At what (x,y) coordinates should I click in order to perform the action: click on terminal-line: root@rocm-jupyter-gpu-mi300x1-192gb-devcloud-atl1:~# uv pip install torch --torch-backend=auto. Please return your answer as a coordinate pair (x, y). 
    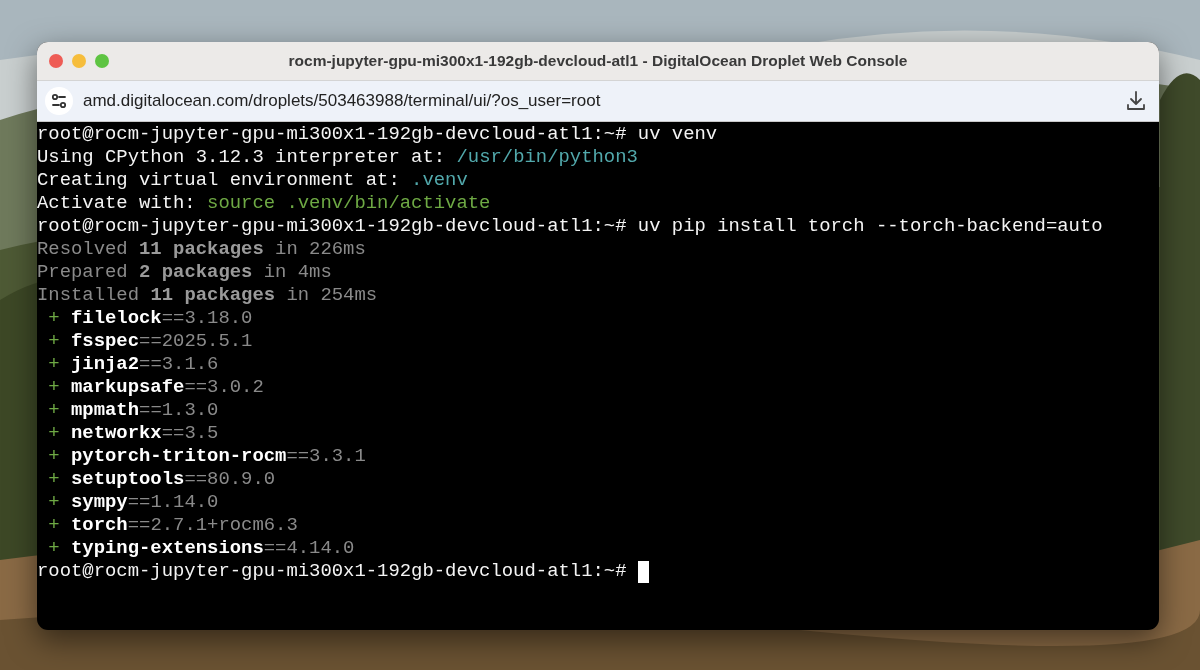
    Looking at the image, I should click on (570, 226).